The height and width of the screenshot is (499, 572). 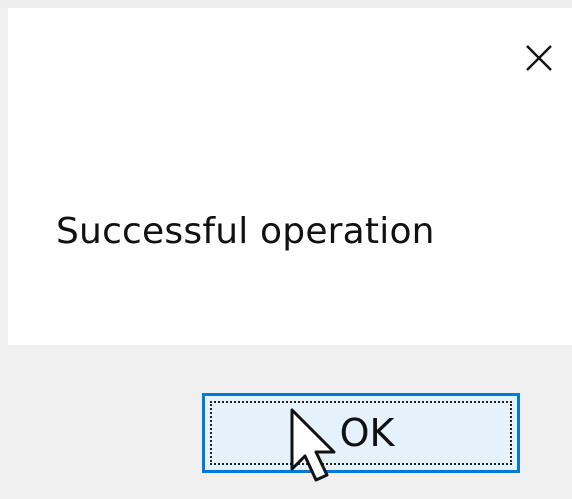 What do you see at coordinates (367, 433) in the screenshot?
I see `ok-button-label: OK` at bounding box center [367, 433].